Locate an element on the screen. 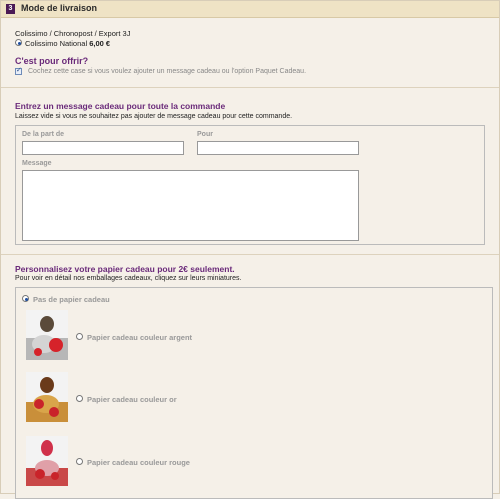 This screenshot has height=499, width=500. message-label: Message is located at coordinates (37, 163).